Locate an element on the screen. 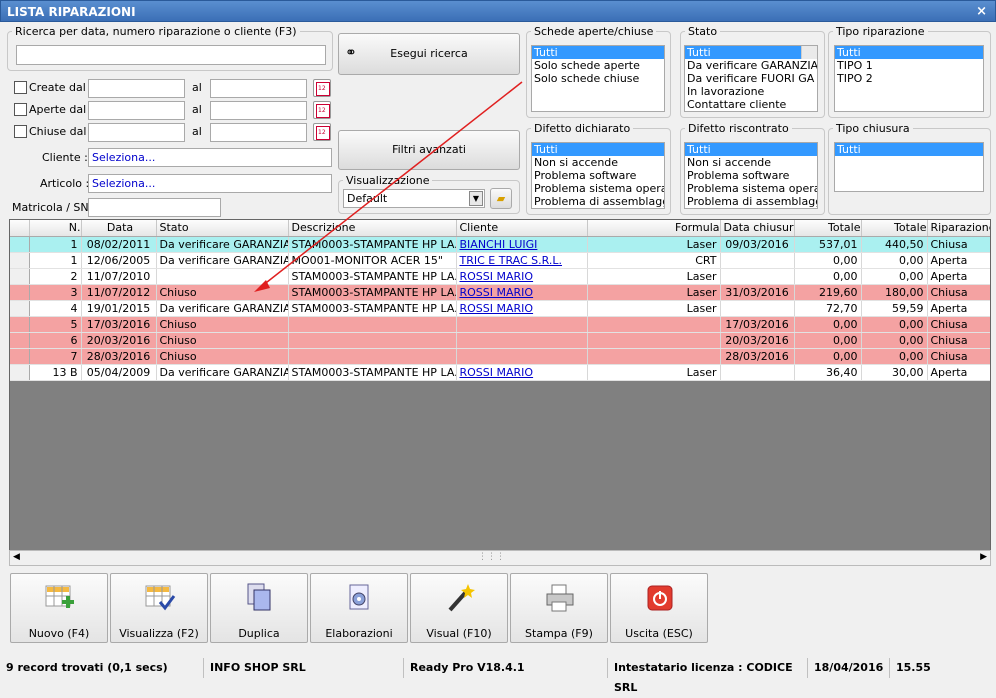  tipo-chiusura-listbox: Tutti is located at coordinates (909, 167).